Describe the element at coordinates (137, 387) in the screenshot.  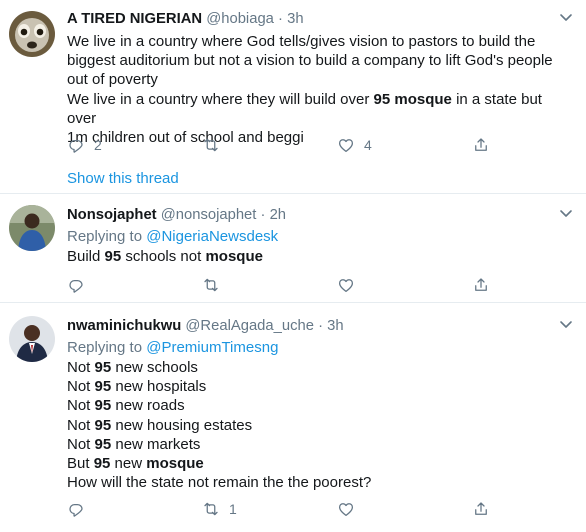
I see `text-line: Not 95 new hospitals` at that location.